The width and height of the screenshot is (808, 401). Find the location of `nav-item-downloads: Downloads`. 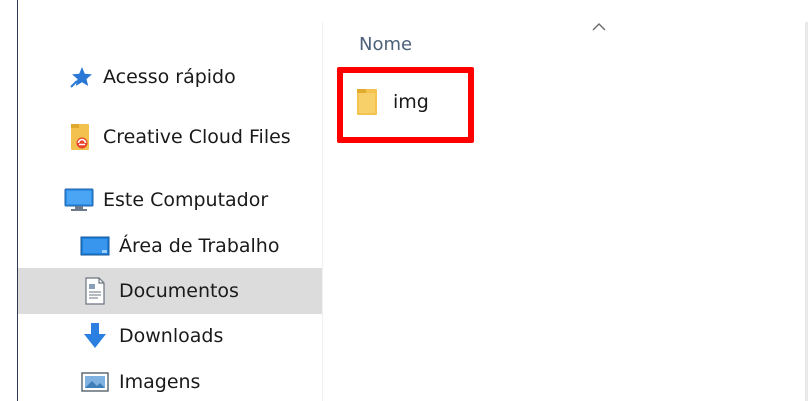

nav-item-downloads: Downloads is located at coordinates (151, 336).